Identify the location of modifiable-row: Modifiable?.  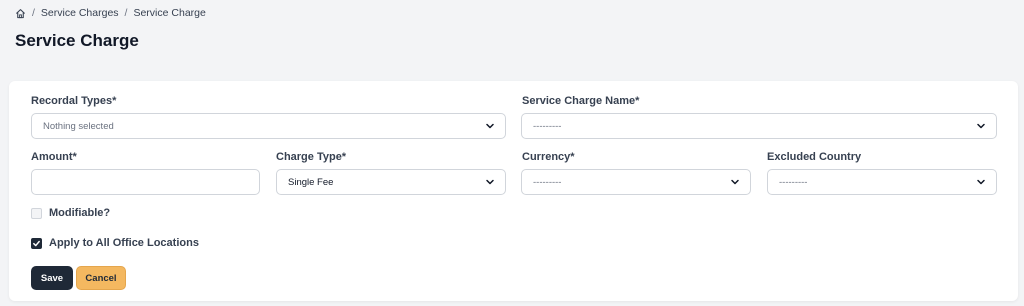
(70, 213).